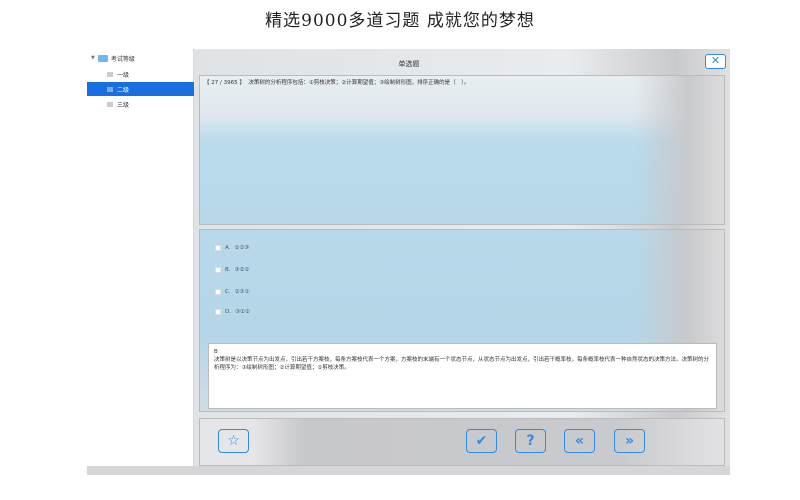  Describe the element at coordinates (224, 83) in the screenshot. I see `question-progress: 【 27 / 3965 】` at that location.